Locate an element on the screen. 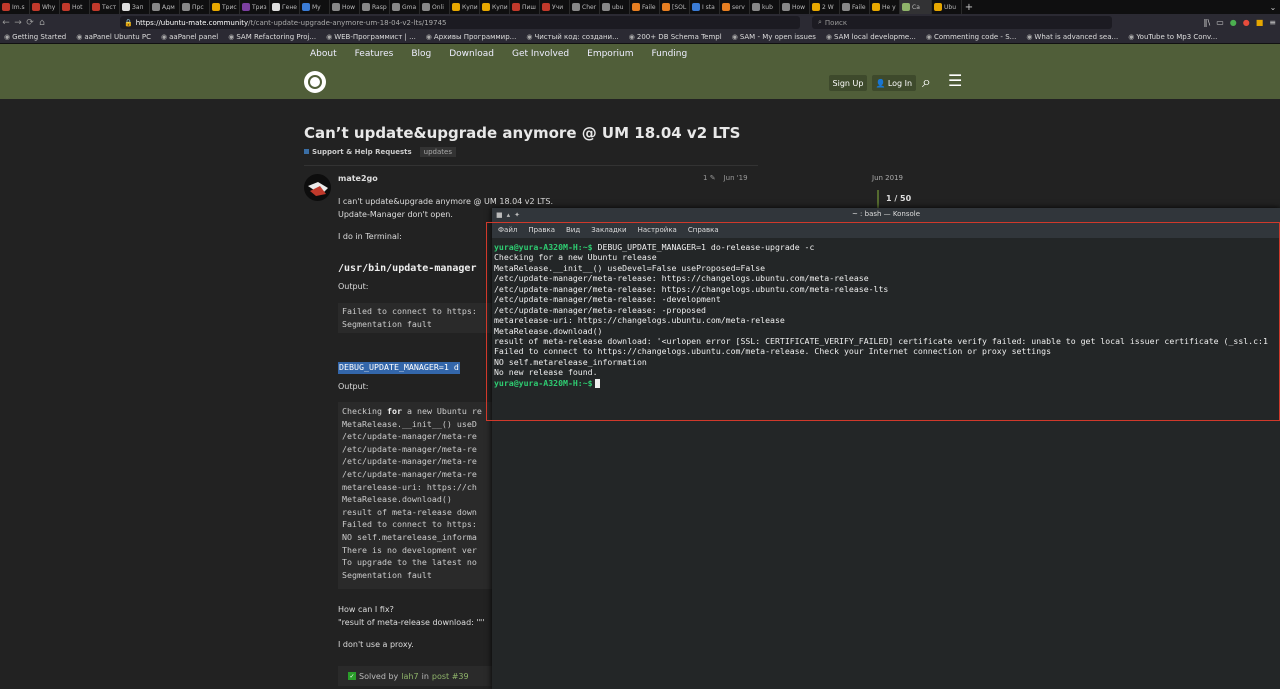 This screenshot has height=689, width=1280. browser-tab: Зап is located at coordinates (135, 7).